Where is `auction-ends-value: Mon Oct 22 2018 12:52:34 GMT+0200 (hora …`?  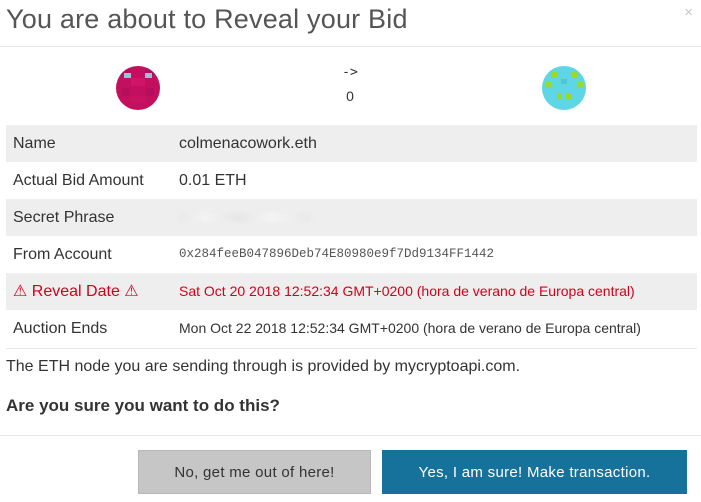 auction-ends-value: Mon Oct 22 2018 12:52:34 GMT+0200 (hora … is located at coordinates (410, 328).